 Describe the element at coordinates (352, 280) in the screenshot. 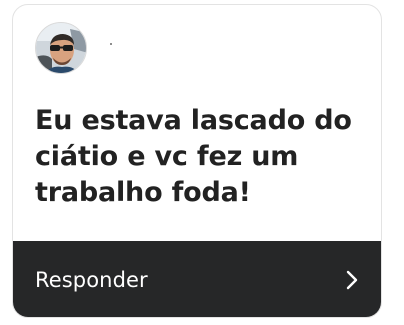

I see `chevron-right-icon` at that location.